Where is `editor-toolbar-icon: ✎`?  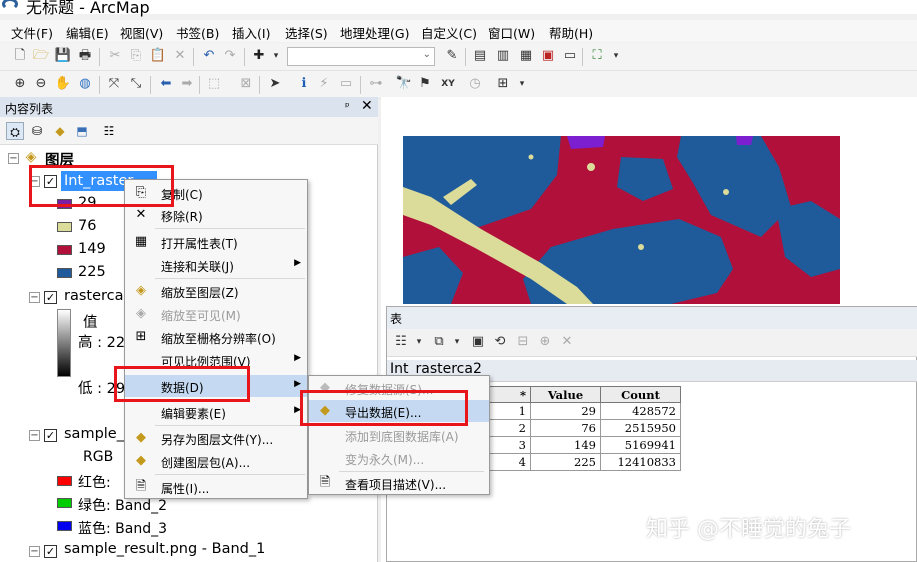
editor-toolbar-icon: ✎ is located at coordinates (452, 56).